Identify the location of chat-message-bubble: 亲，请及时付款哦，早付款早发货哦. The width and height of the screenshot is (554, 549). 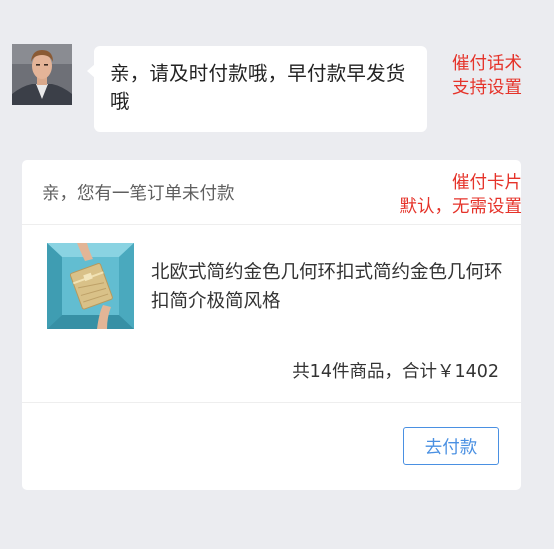
(257, 89).